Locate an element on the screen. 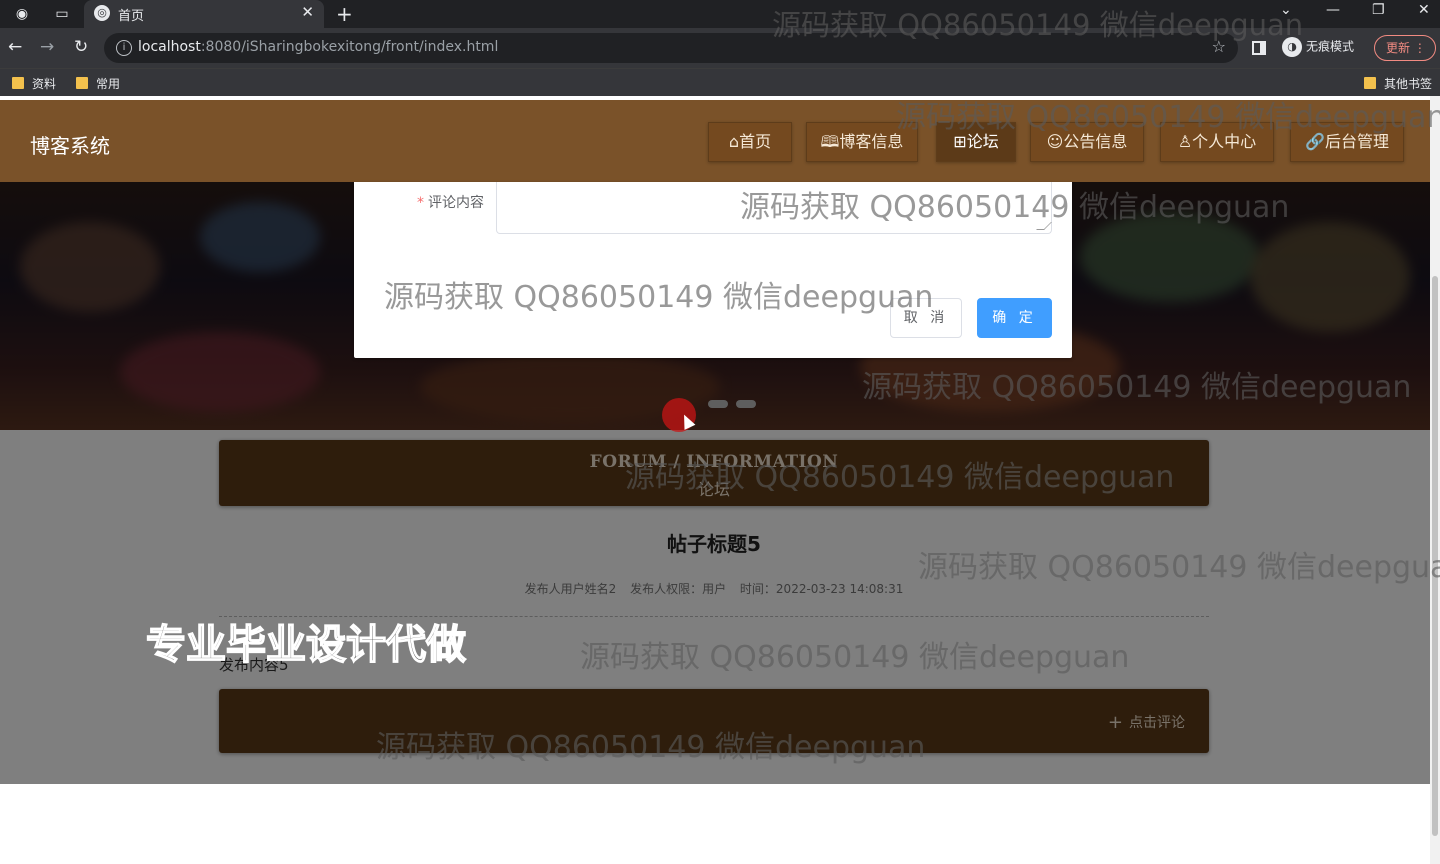  site-info-icon: i is located at coordinates (124, 48).